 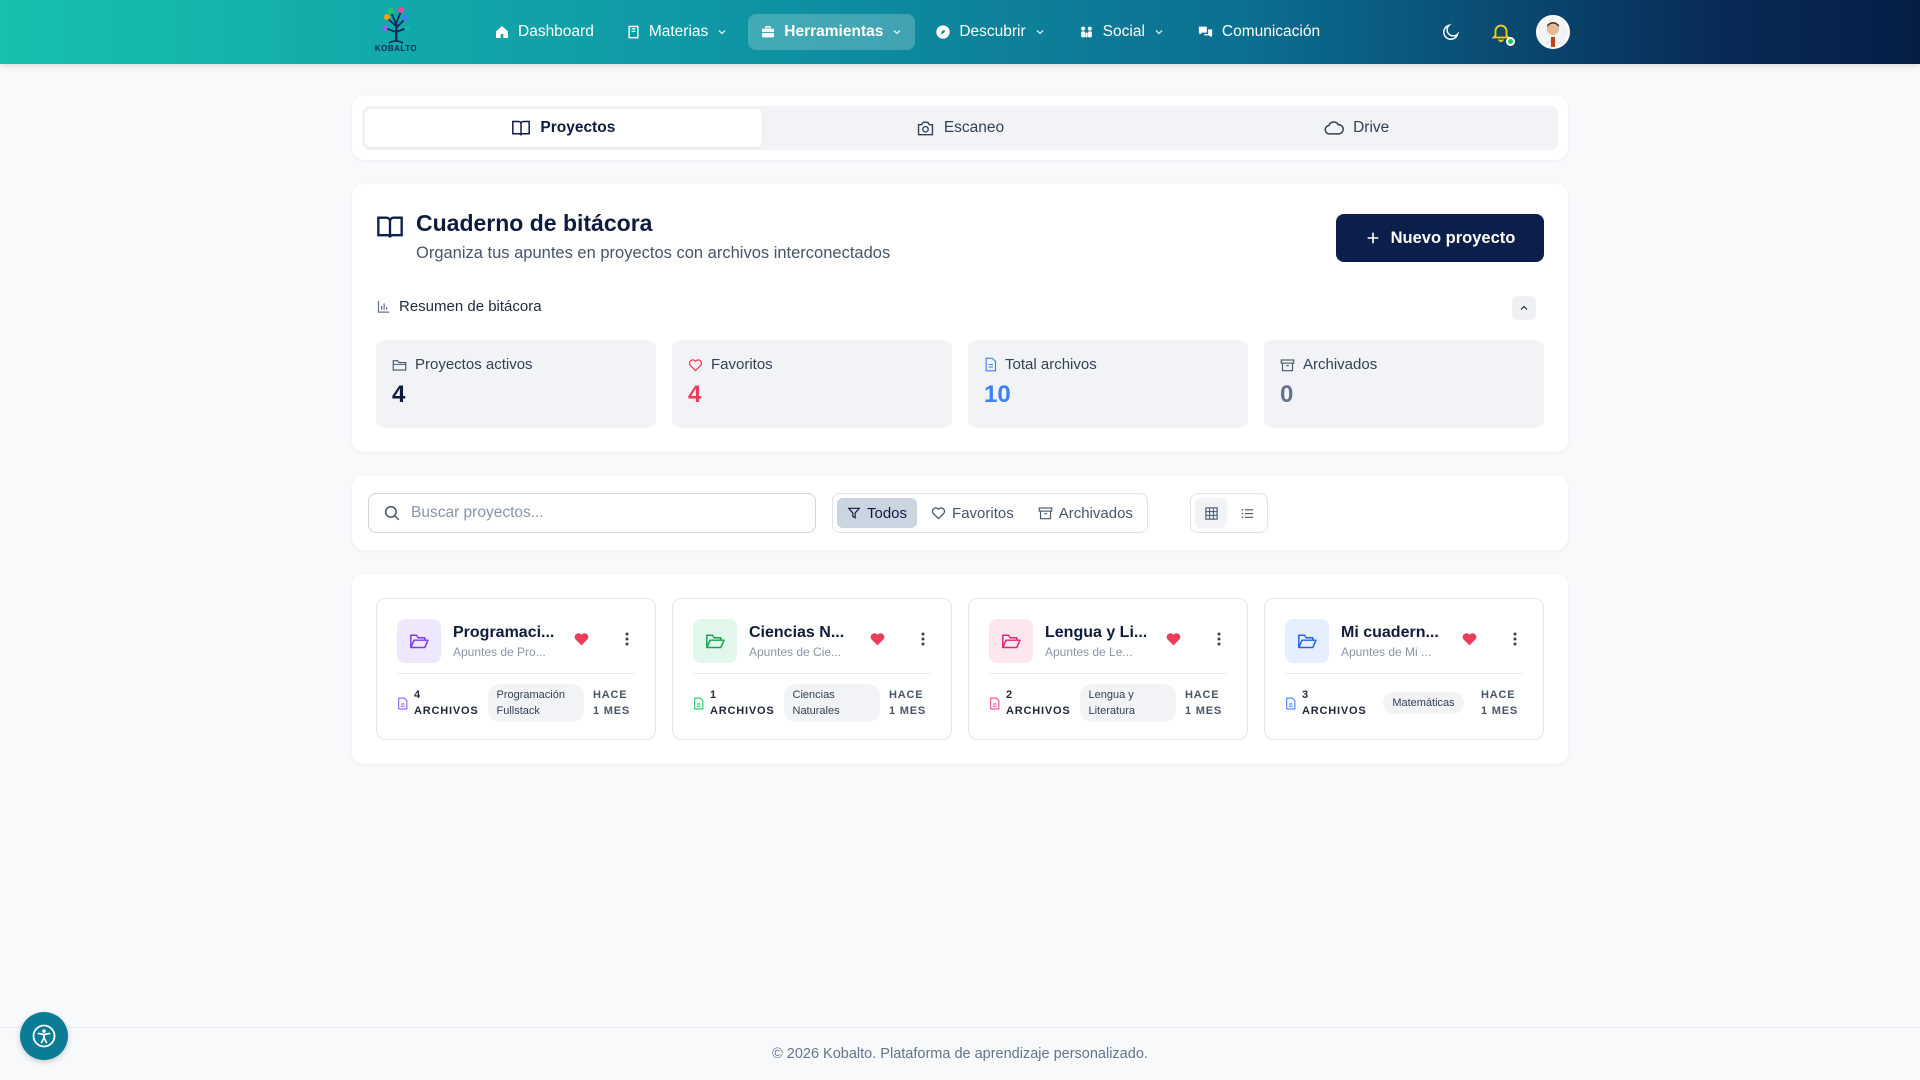 I want to click on notifications-button, so click(x=1501, y=32).